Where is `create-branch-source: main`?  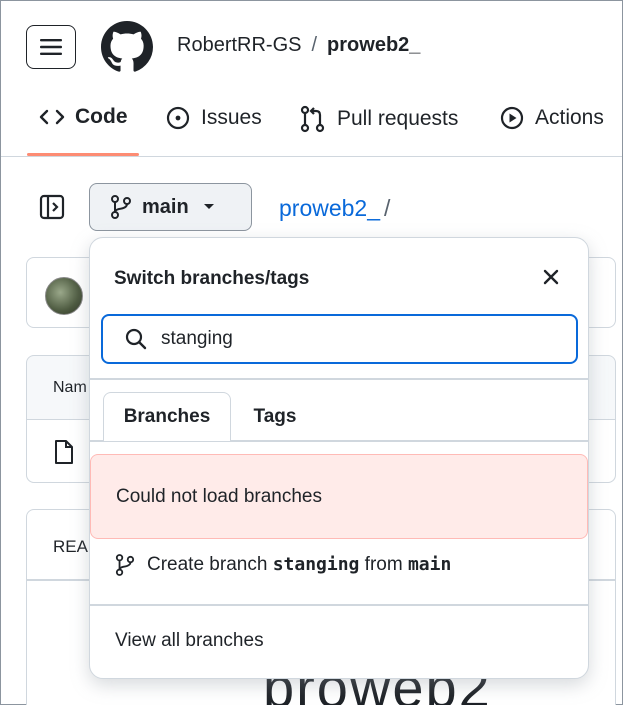 create-branch-source: main is located at coordinates (429, 564).